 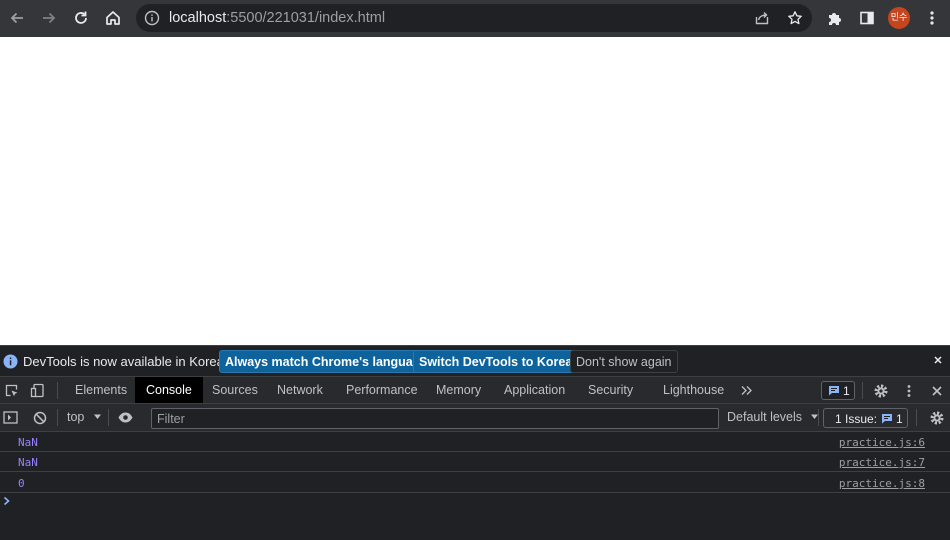 I want to click on side-panel-button, so click(x=867, y=18).